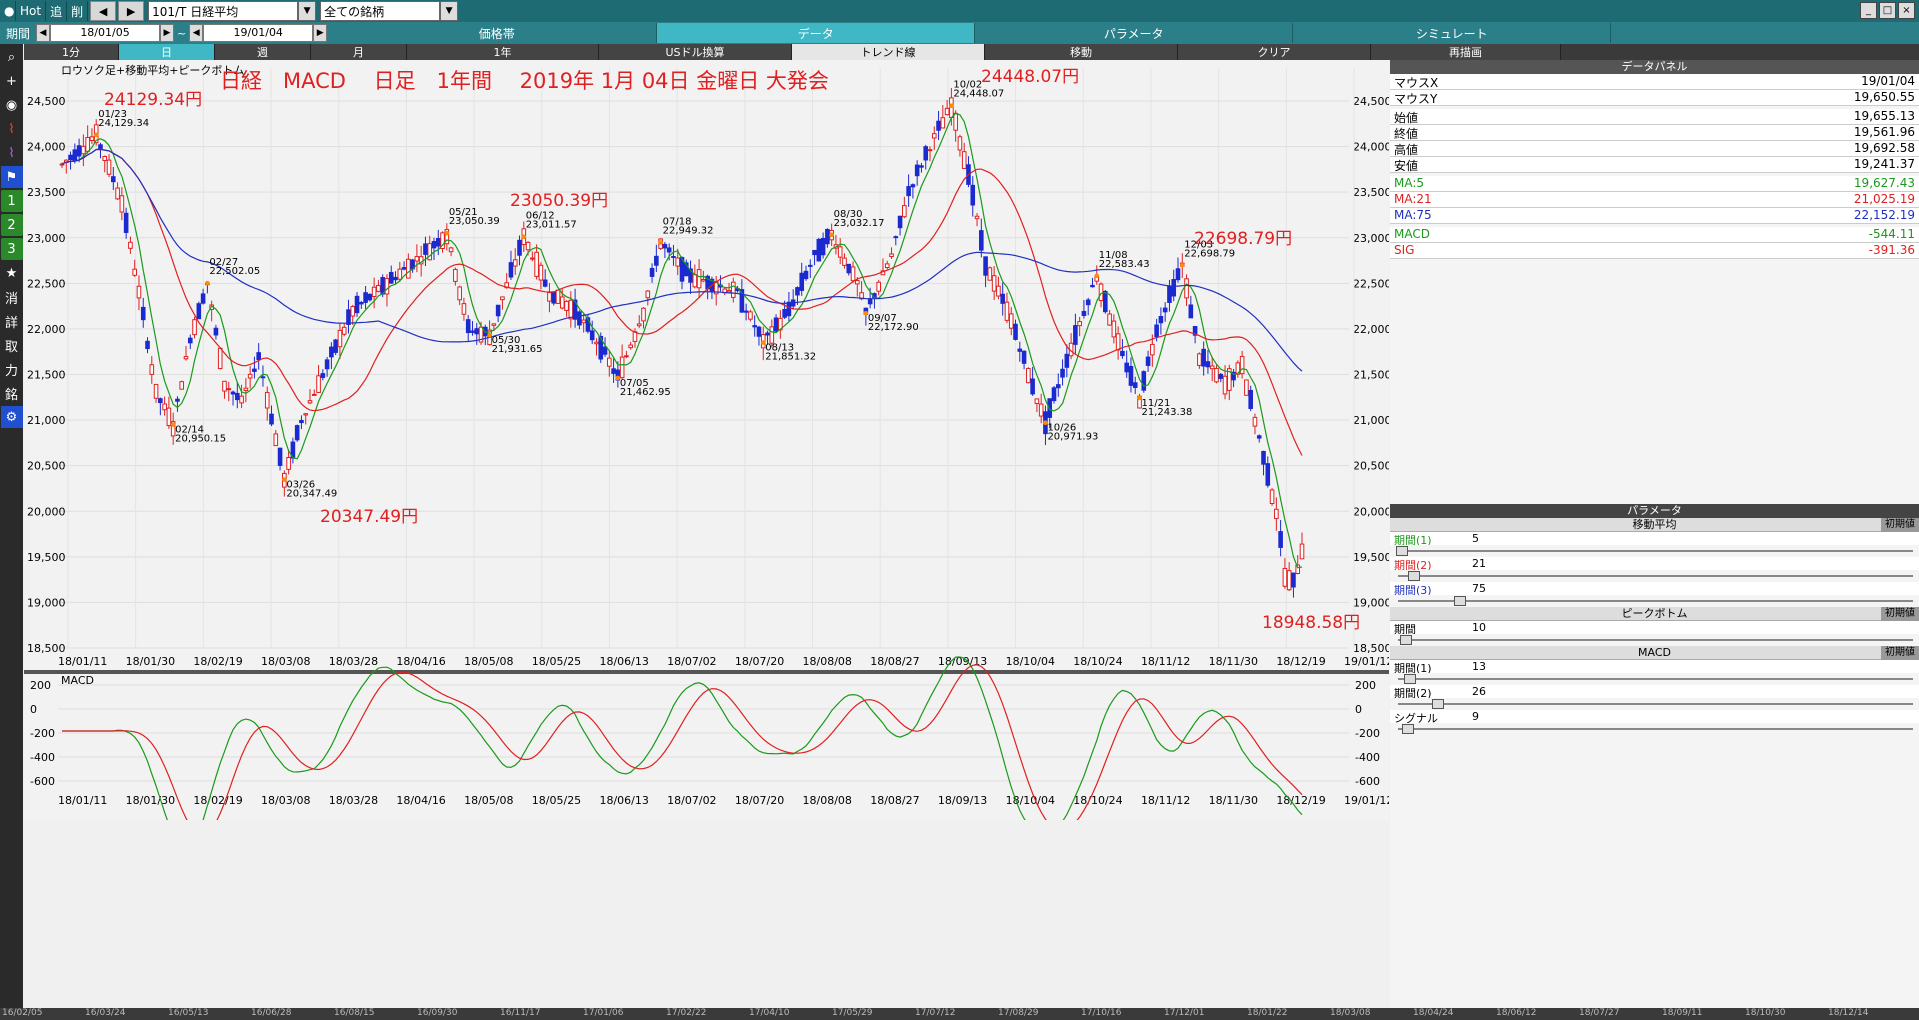  What do you see at coordinates (497, 33) in the screenshot?
I see `tab-0: 価格帯` at bounding box center [497, 33].